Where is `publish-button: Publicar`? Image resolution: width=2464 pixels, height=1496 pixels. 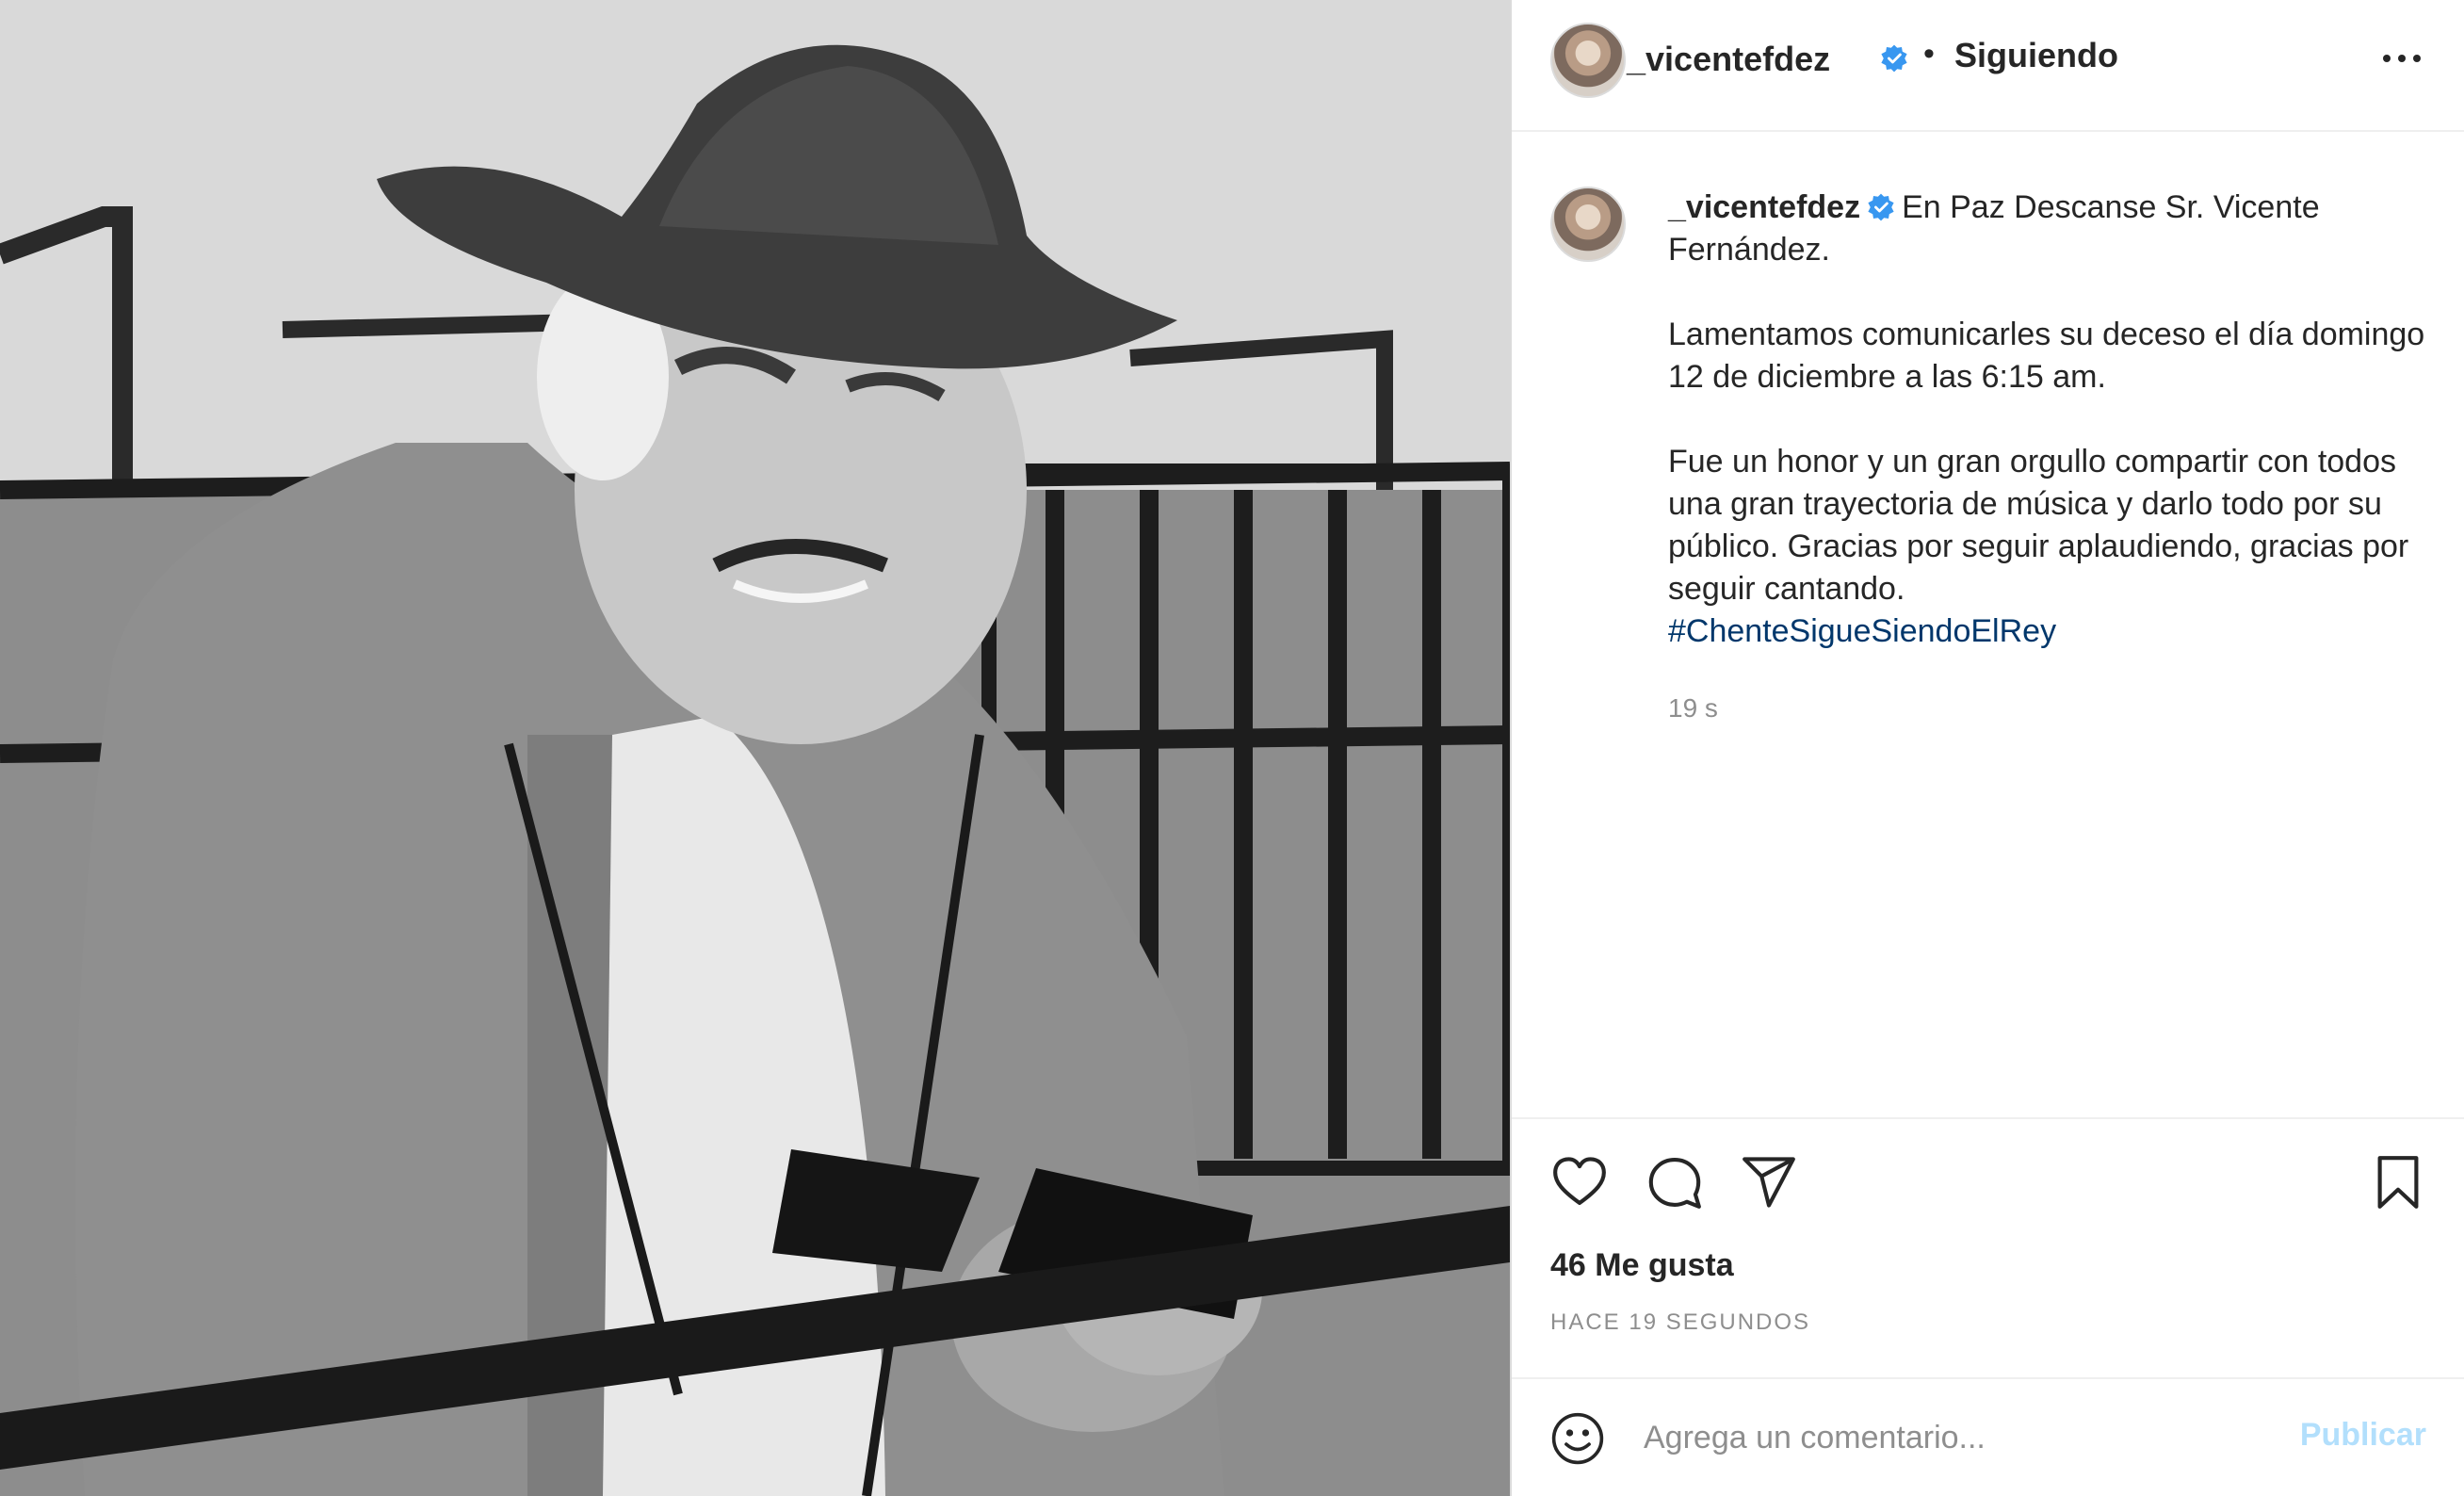 publish-button: Publicar is located at coordinates (2363, 1435).